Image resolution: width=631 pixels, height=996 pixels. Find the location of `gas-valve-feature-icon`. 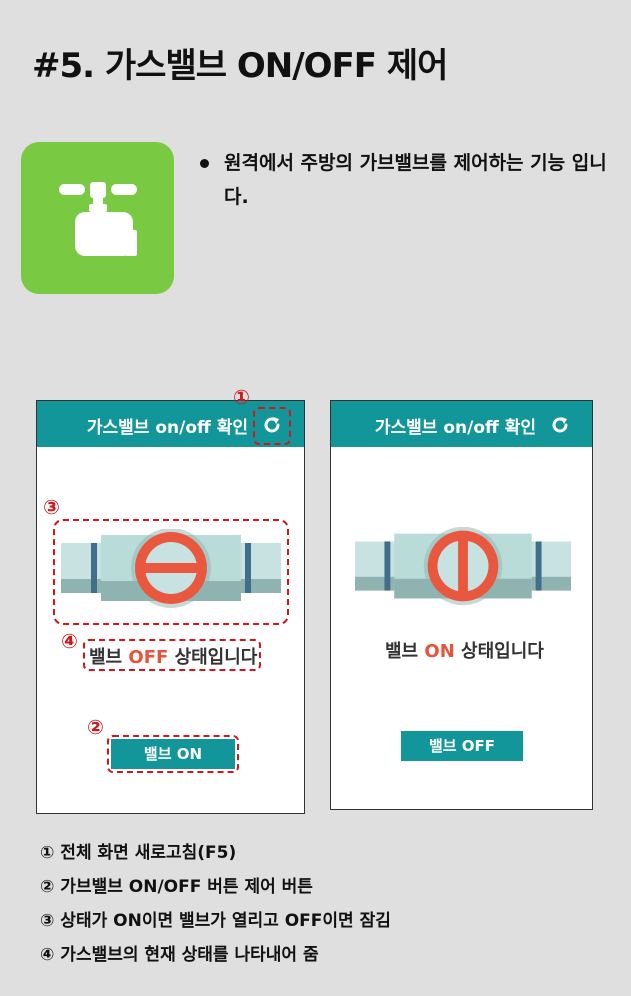

gas-valve-feature-icon is located at coordinates (97, 218).